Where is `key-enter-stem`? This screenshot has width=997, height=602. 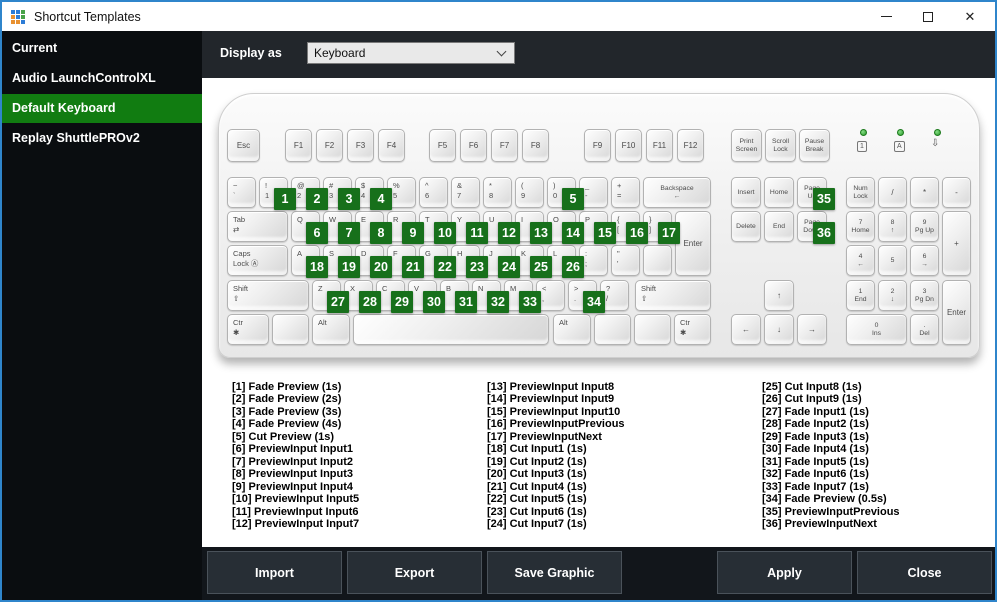 key-enter-stem is located at coordinates (657, 260).